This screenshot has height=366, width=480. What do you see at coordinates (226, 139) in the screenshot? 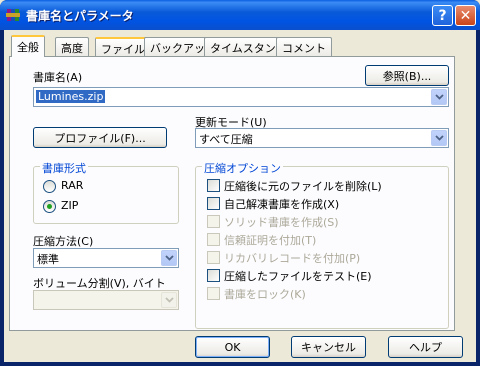
I see `update-mode-value: すべて圧縮` at bounding box center [226, 139].